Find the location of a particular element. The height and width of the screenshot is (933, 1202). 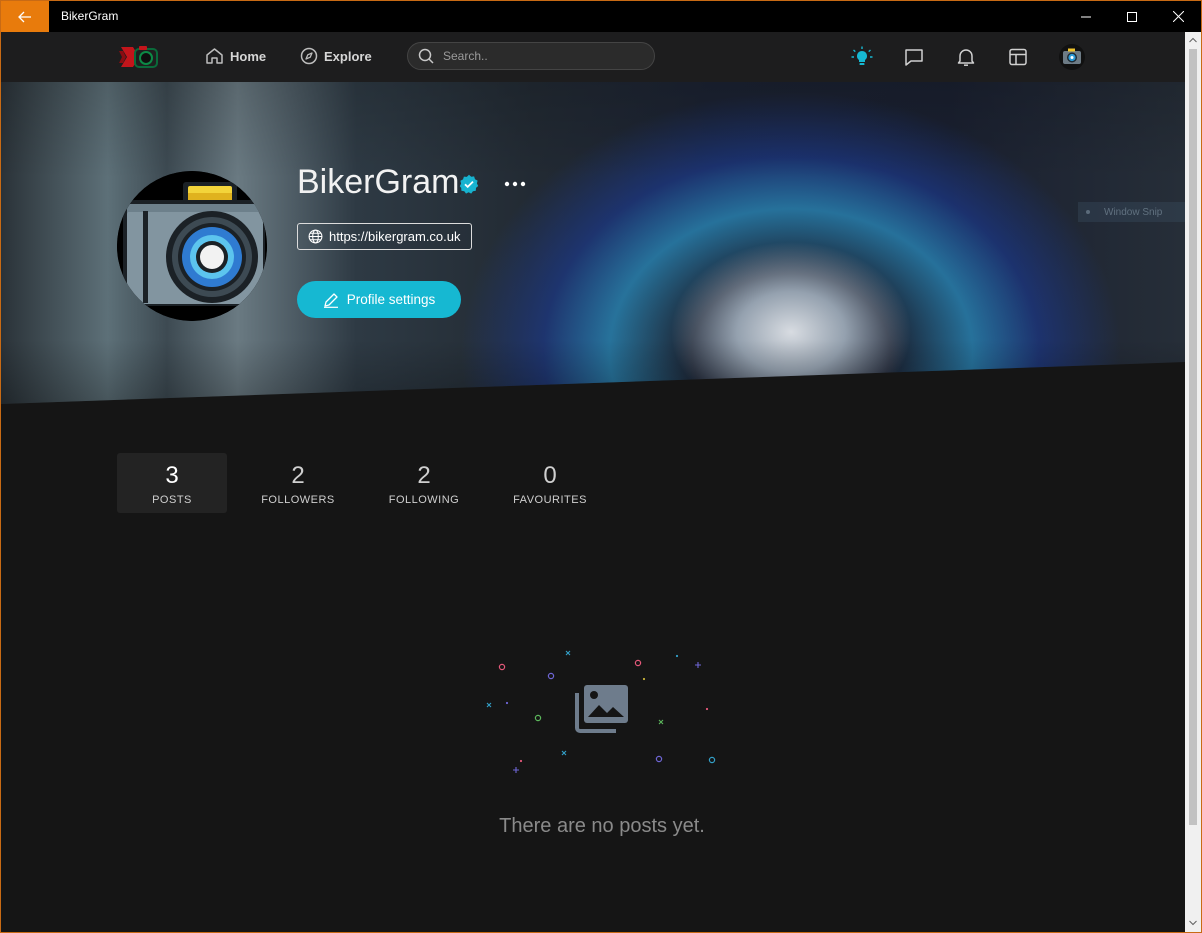

bell-icon is located at coordinates (966, 57).